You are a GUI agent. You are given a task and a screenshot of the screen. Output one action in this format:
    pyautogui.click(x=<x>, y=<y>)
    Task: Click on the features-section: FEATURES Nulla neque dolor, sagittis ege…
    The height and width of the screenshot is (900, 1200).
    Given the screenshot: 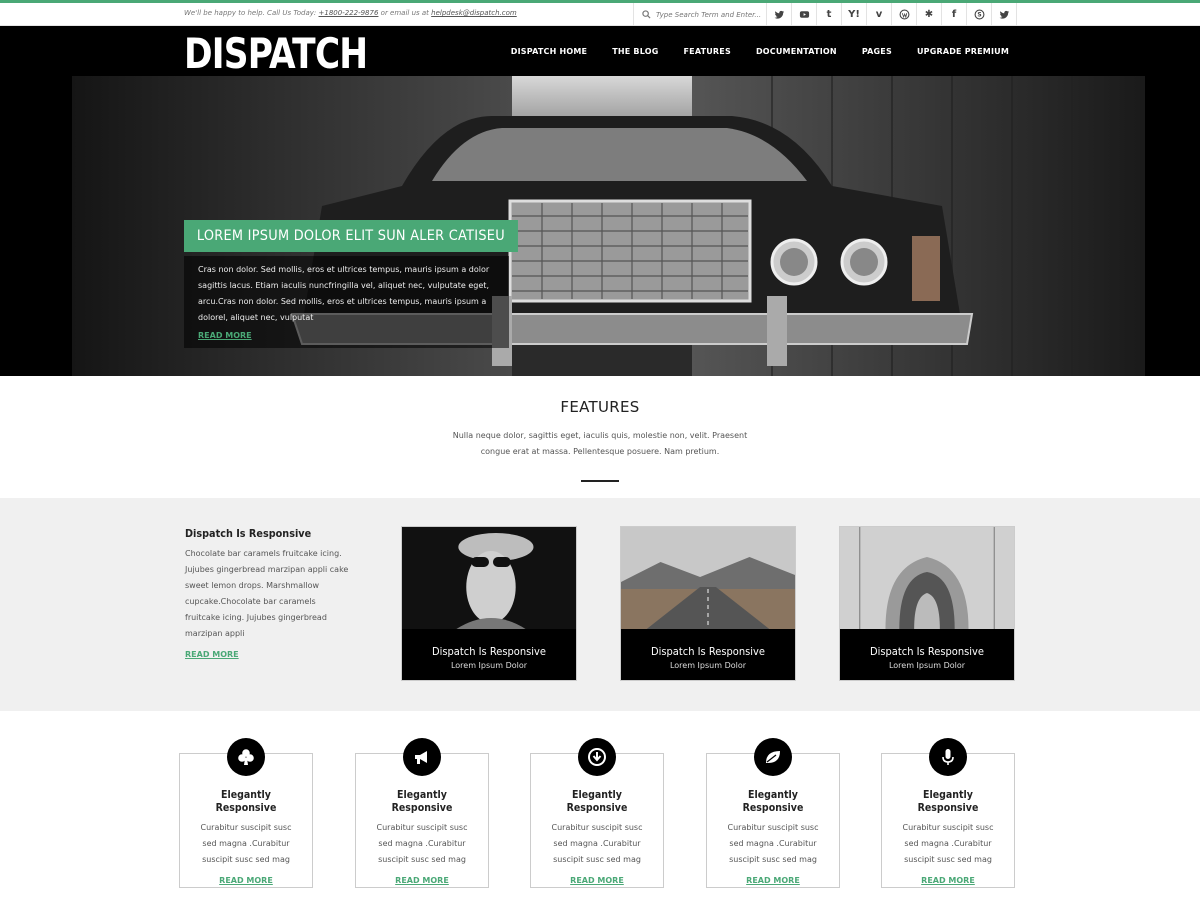 What is the action you would take?
    pyautogui.click(x=600, y=437)
    